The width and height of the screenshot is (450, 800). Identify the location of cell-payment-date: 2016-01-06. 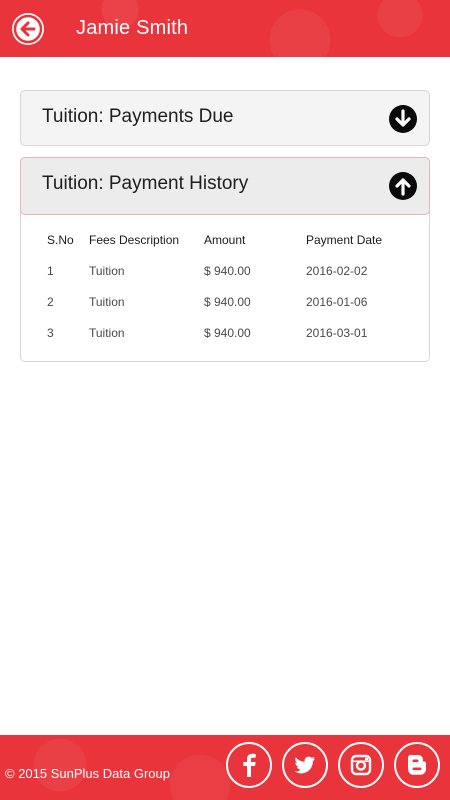
(337, 301).